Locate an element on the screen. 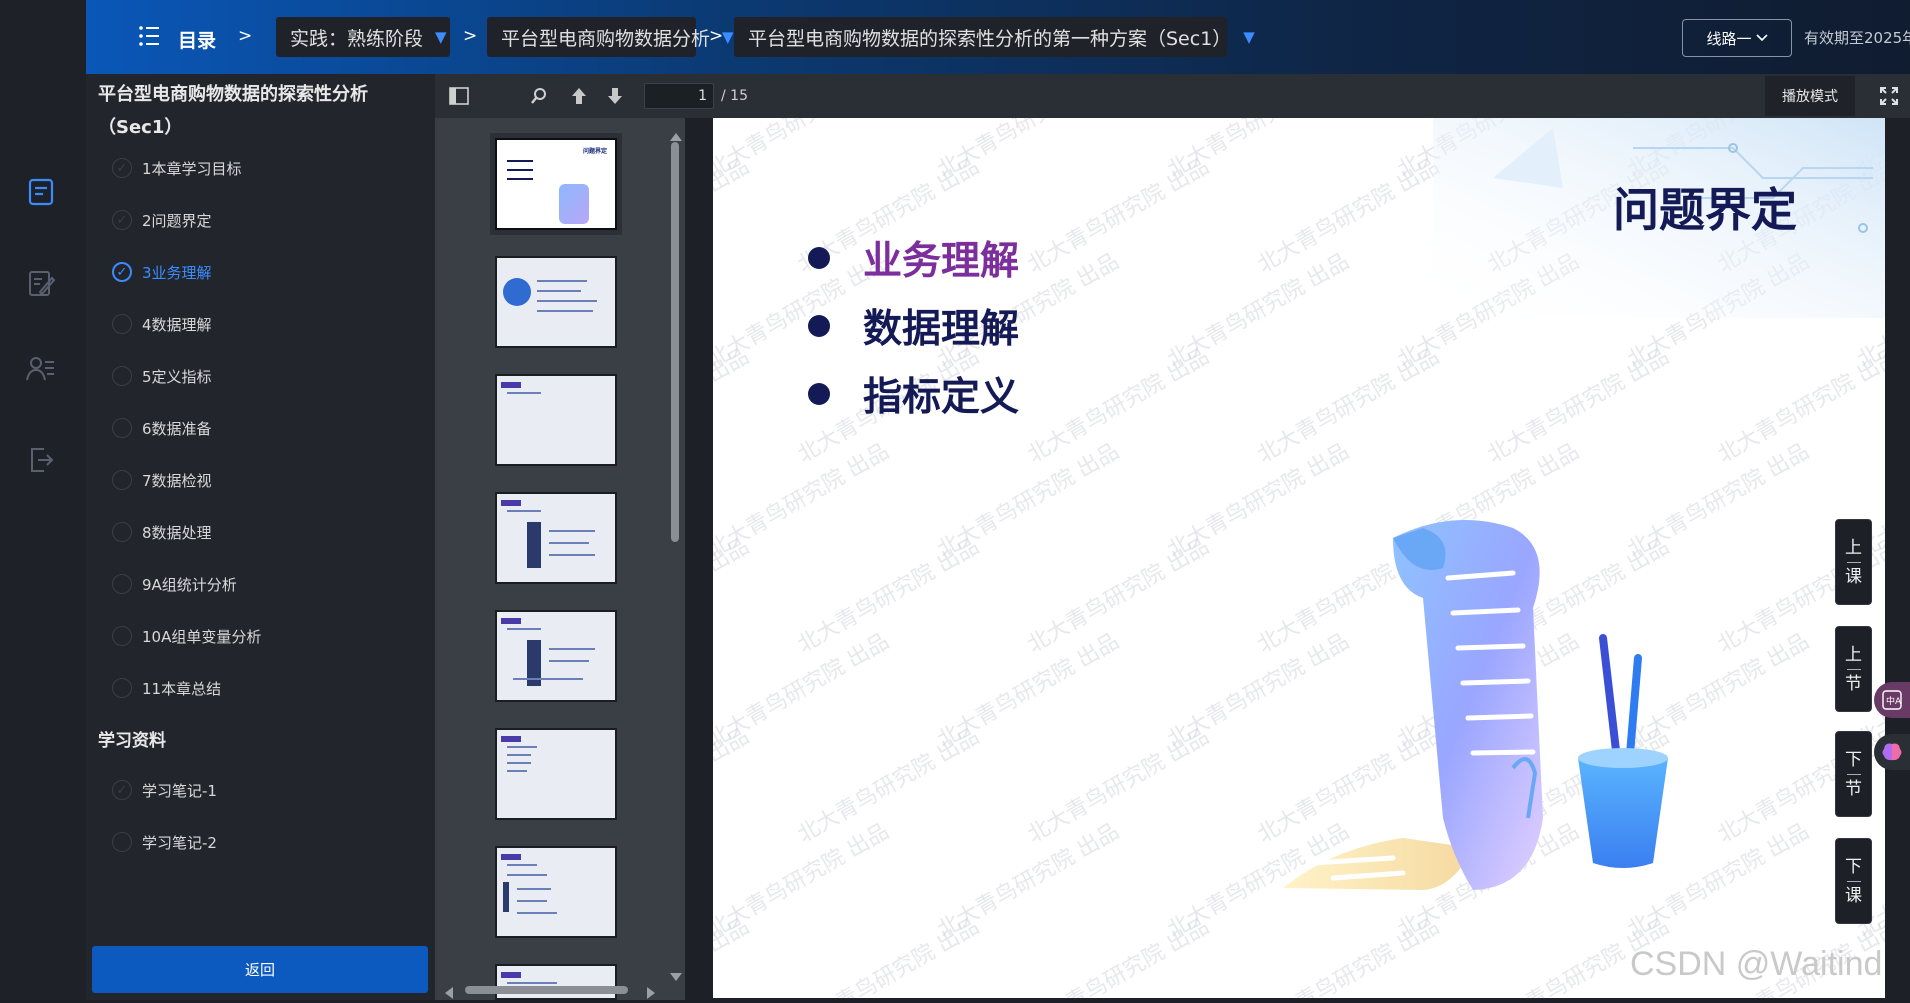  breadcrumb-lesson-dropdown: 平台型电商购物数据的探索性分析的第一种方案（Sec1） ▼ is located at coordinates (994, 37).